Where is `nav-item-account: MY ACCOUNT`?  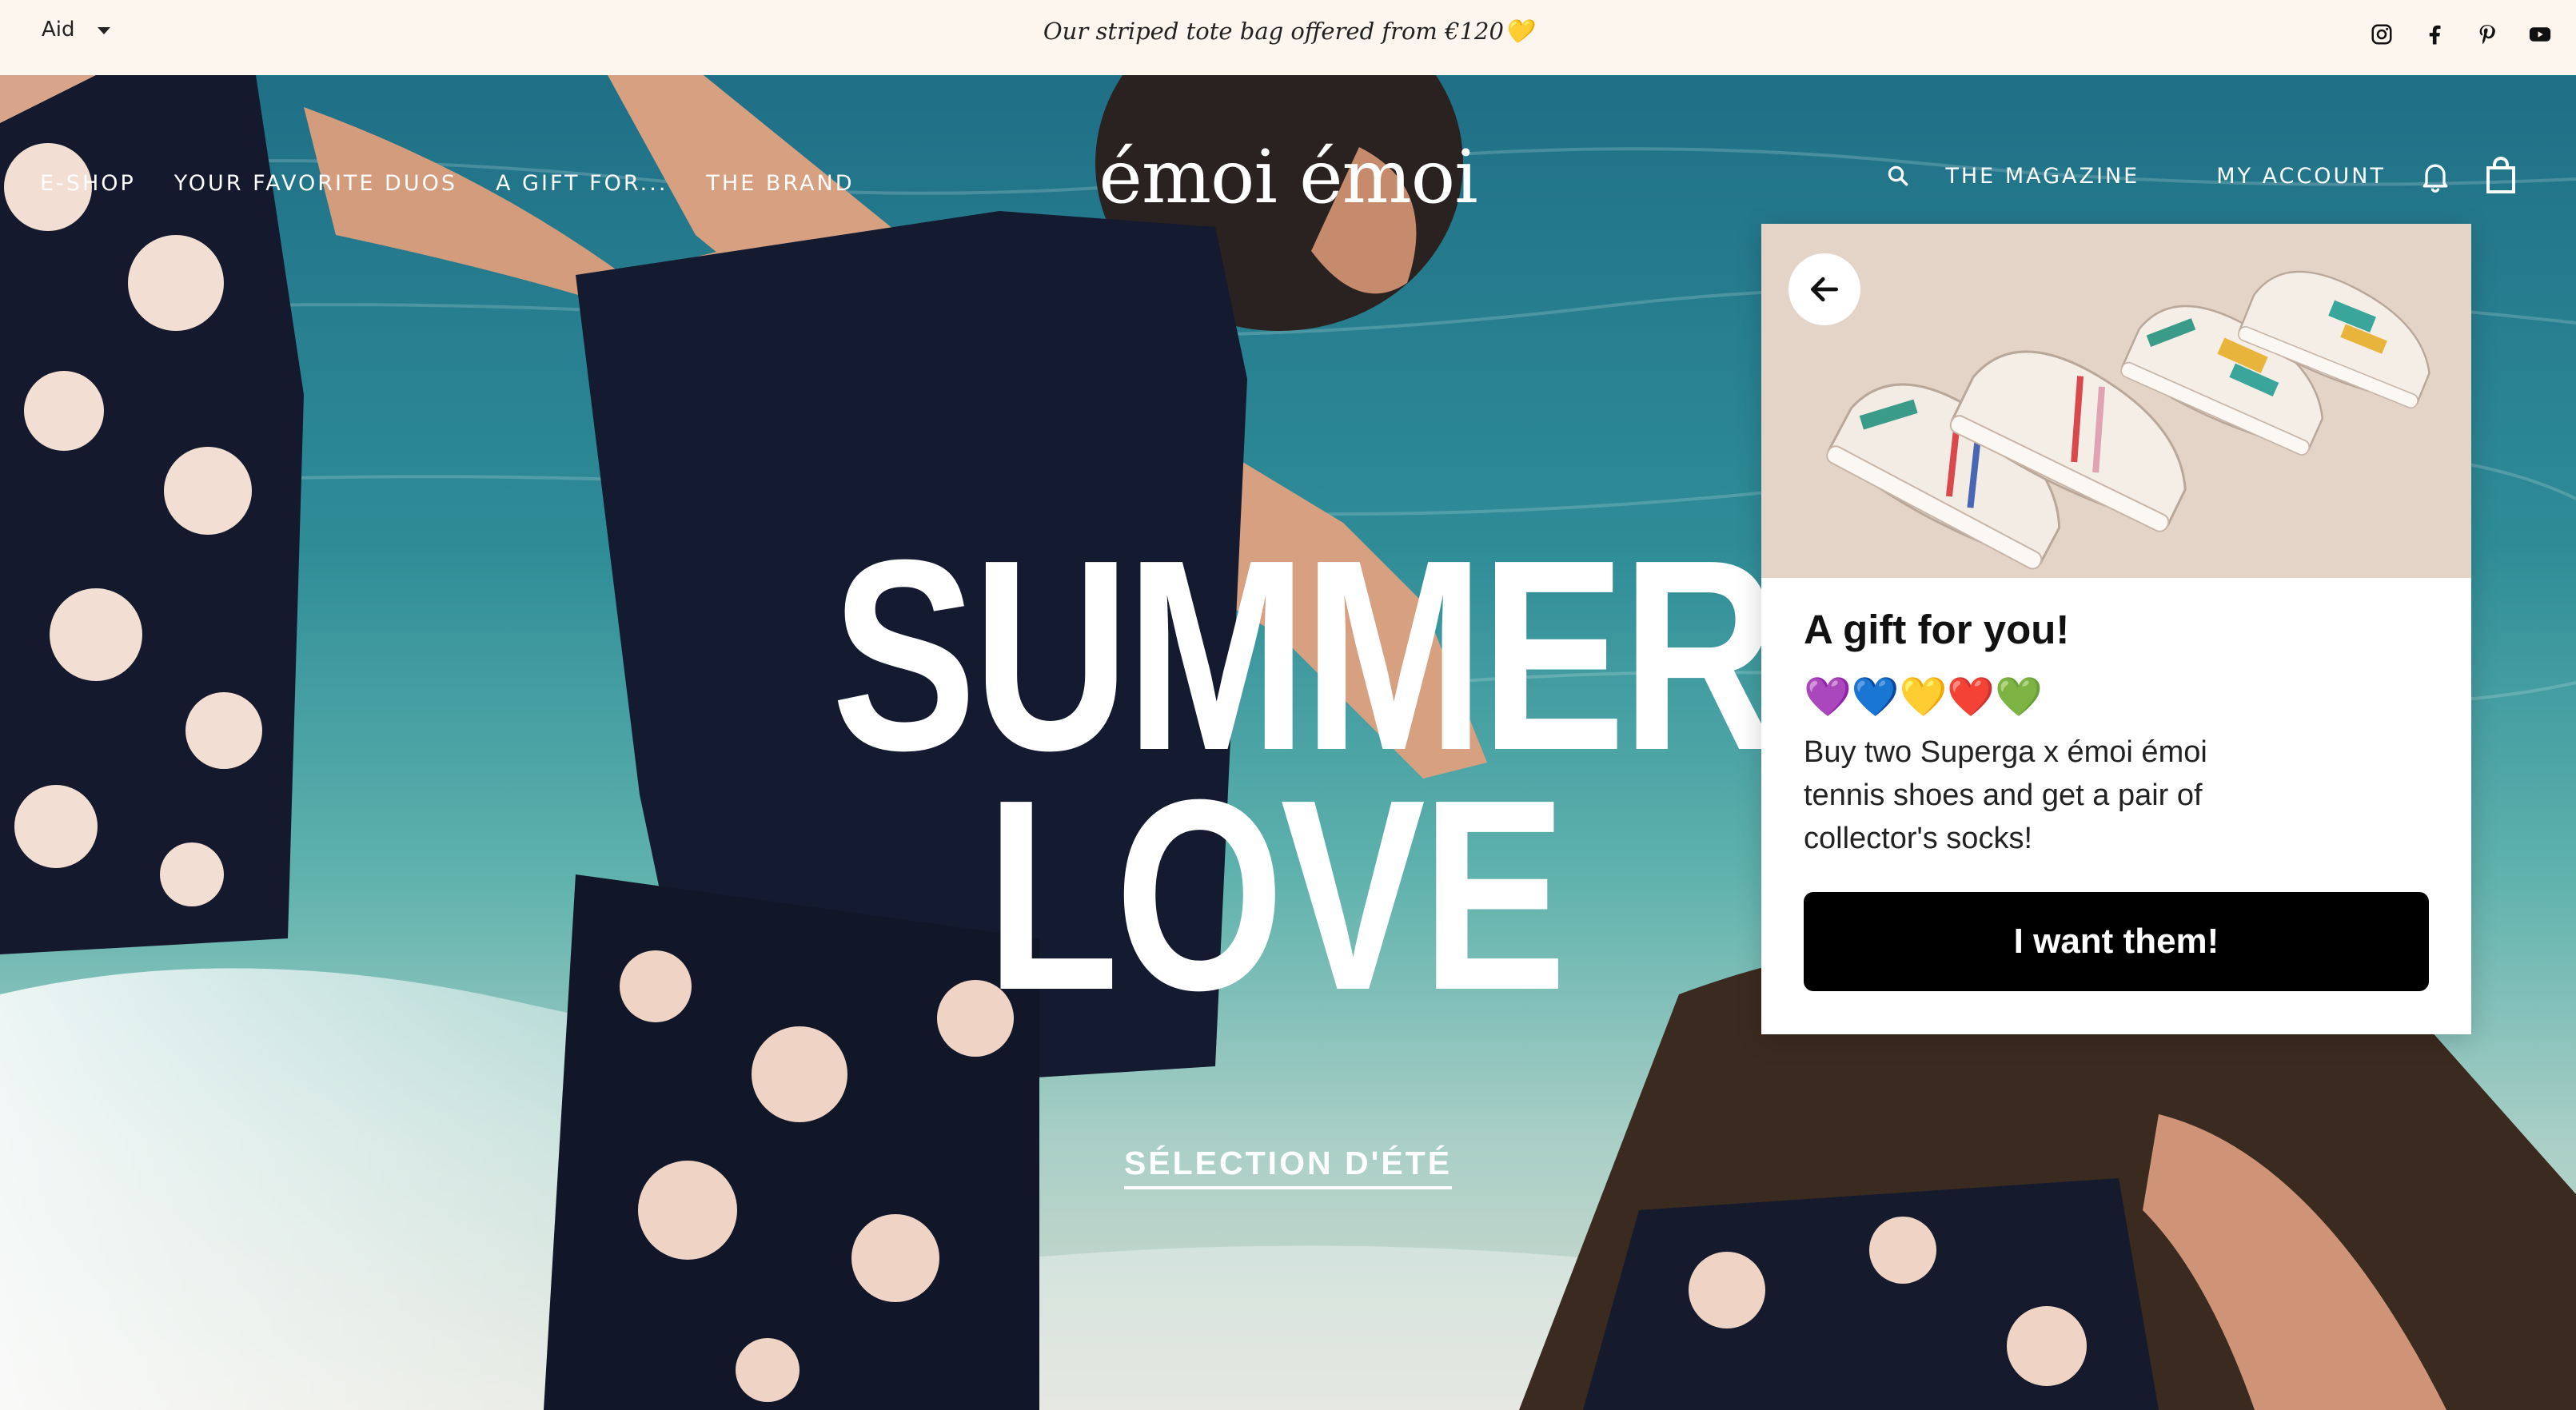 nav-item-account: MY ACCOUNT is located at coordinates (2301, 176).